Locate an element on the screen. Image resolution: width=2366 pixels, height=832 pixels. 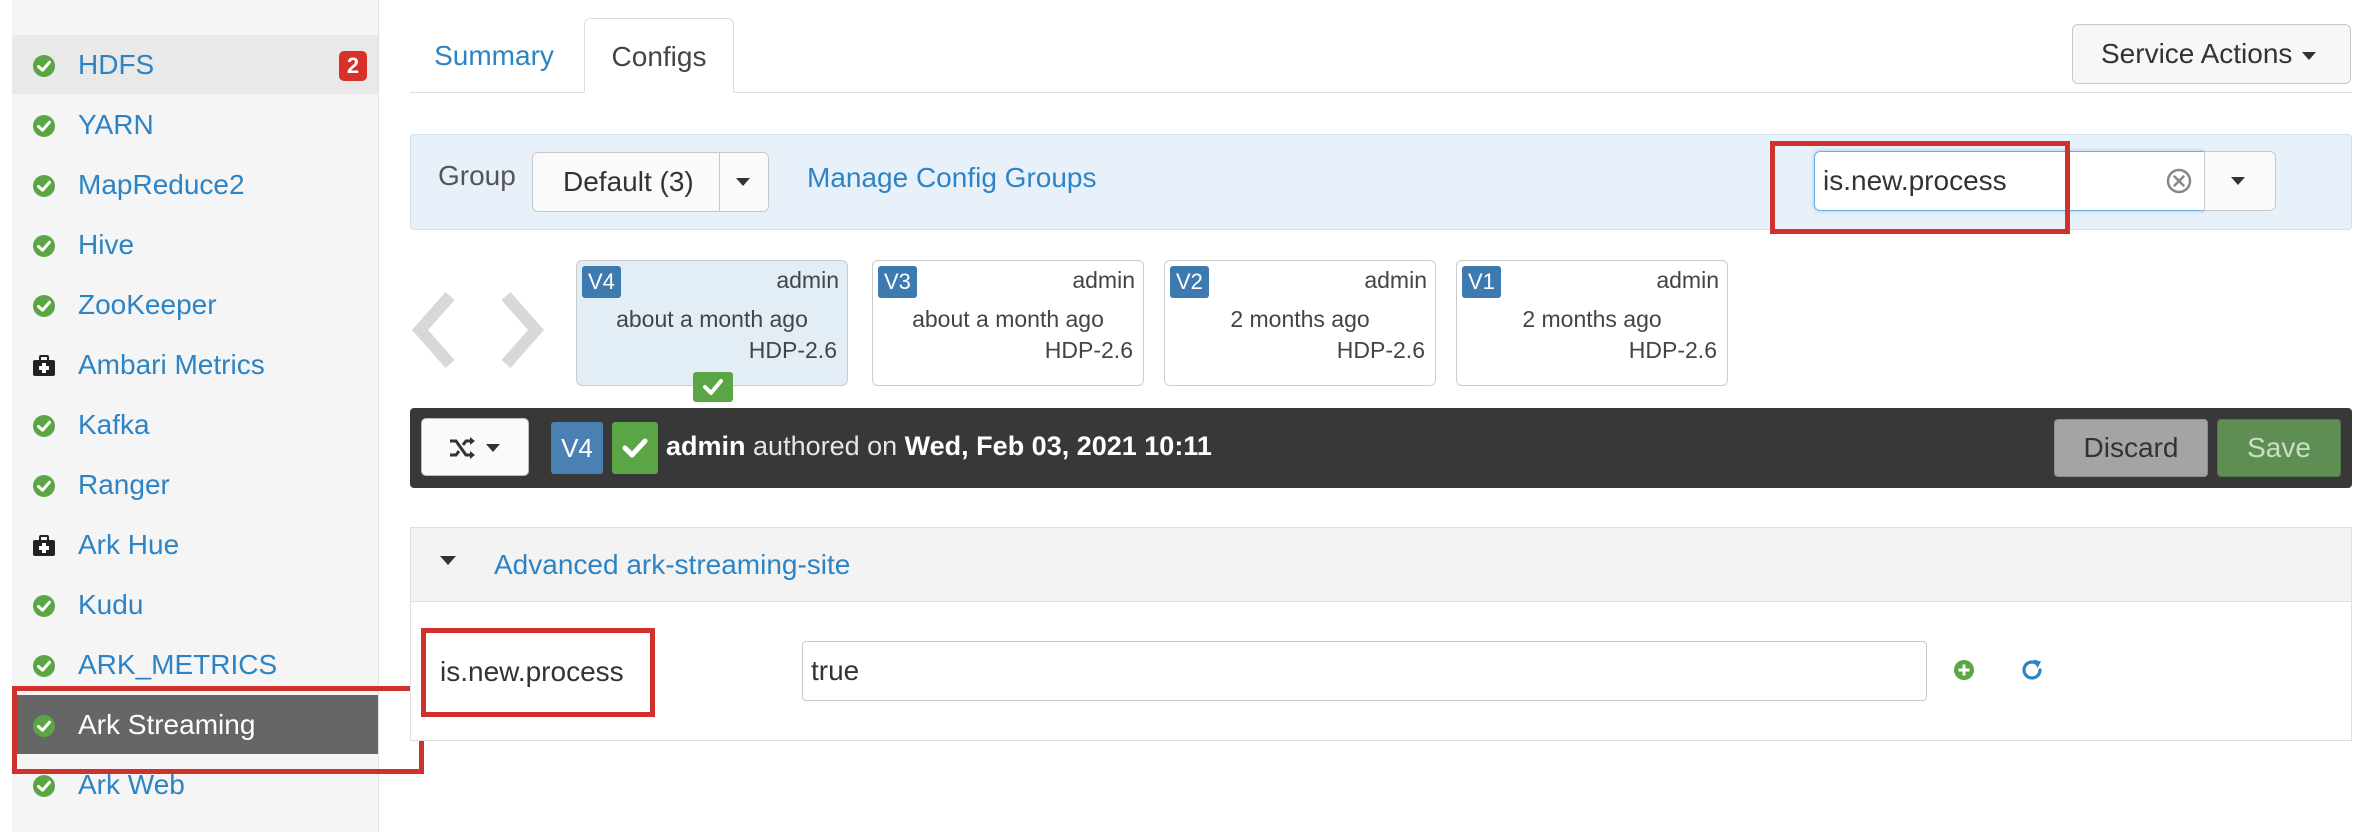
tab-summary: Summary is located at coordinates (494, 55).